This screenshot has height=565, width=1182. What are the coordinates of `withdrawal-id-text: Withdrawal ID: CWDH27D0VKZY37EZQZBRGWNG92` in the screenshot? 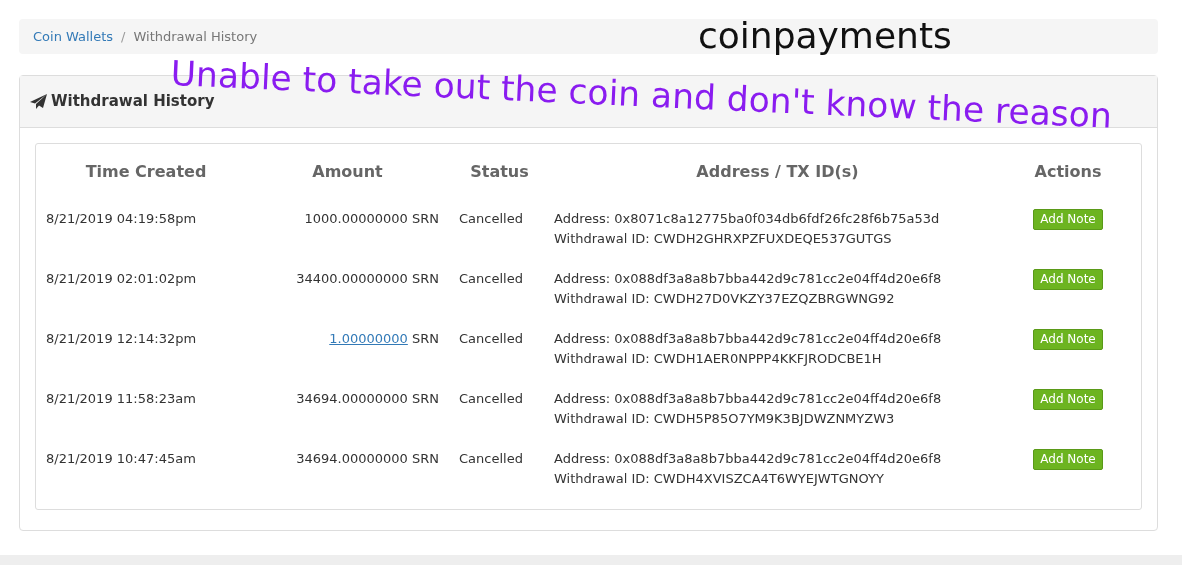 It's located at (725, 299).